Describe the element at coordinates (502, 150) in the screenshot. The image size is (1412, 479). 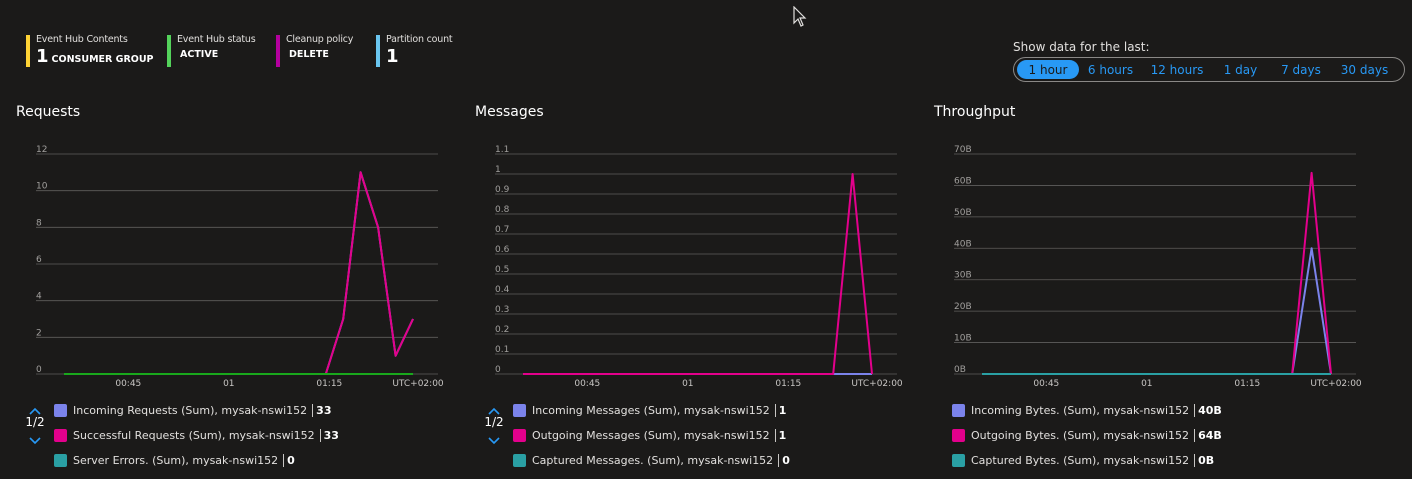
I see `y-tick-label: 1.1` at that location.